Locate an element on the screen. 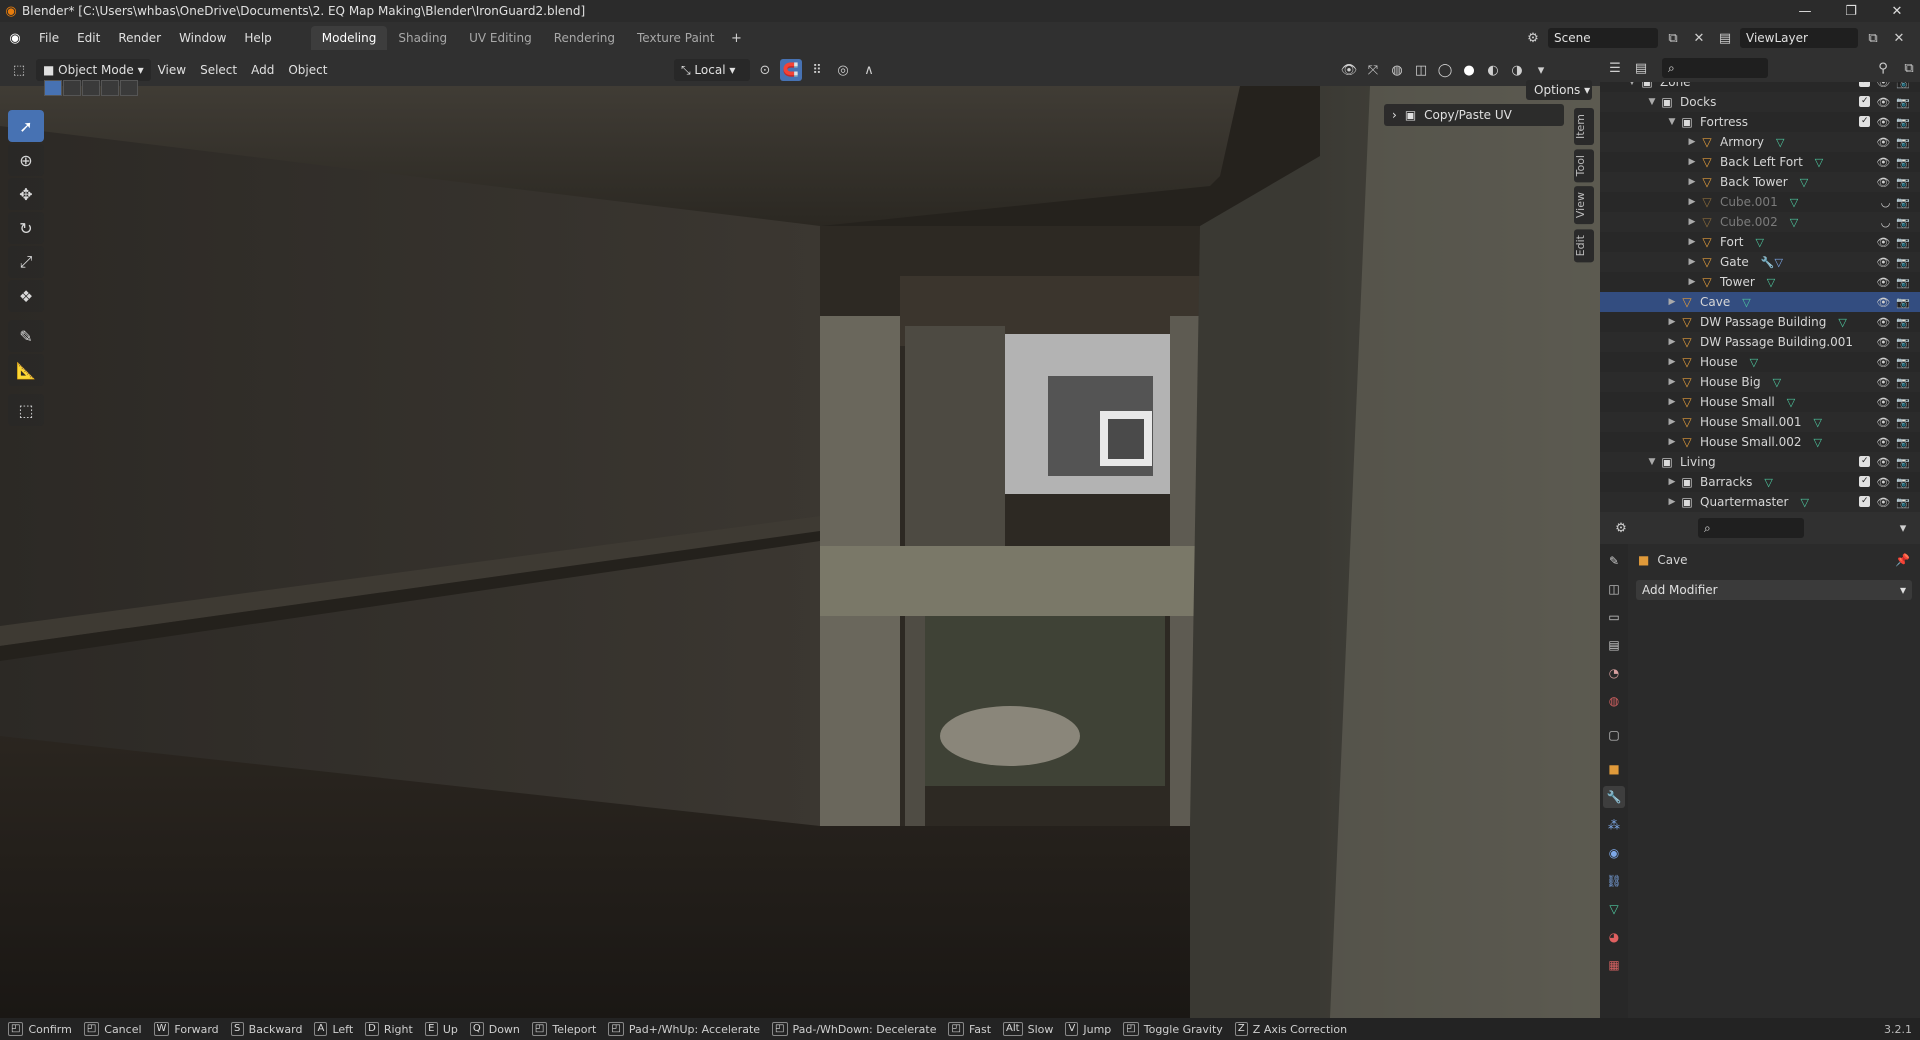 Image resolution: width=1920 pixels, height=1040 pixels. outliner-row: ▶ ▽ House Small ▽ 👁 📷 is located at coordinates (1760, 402).